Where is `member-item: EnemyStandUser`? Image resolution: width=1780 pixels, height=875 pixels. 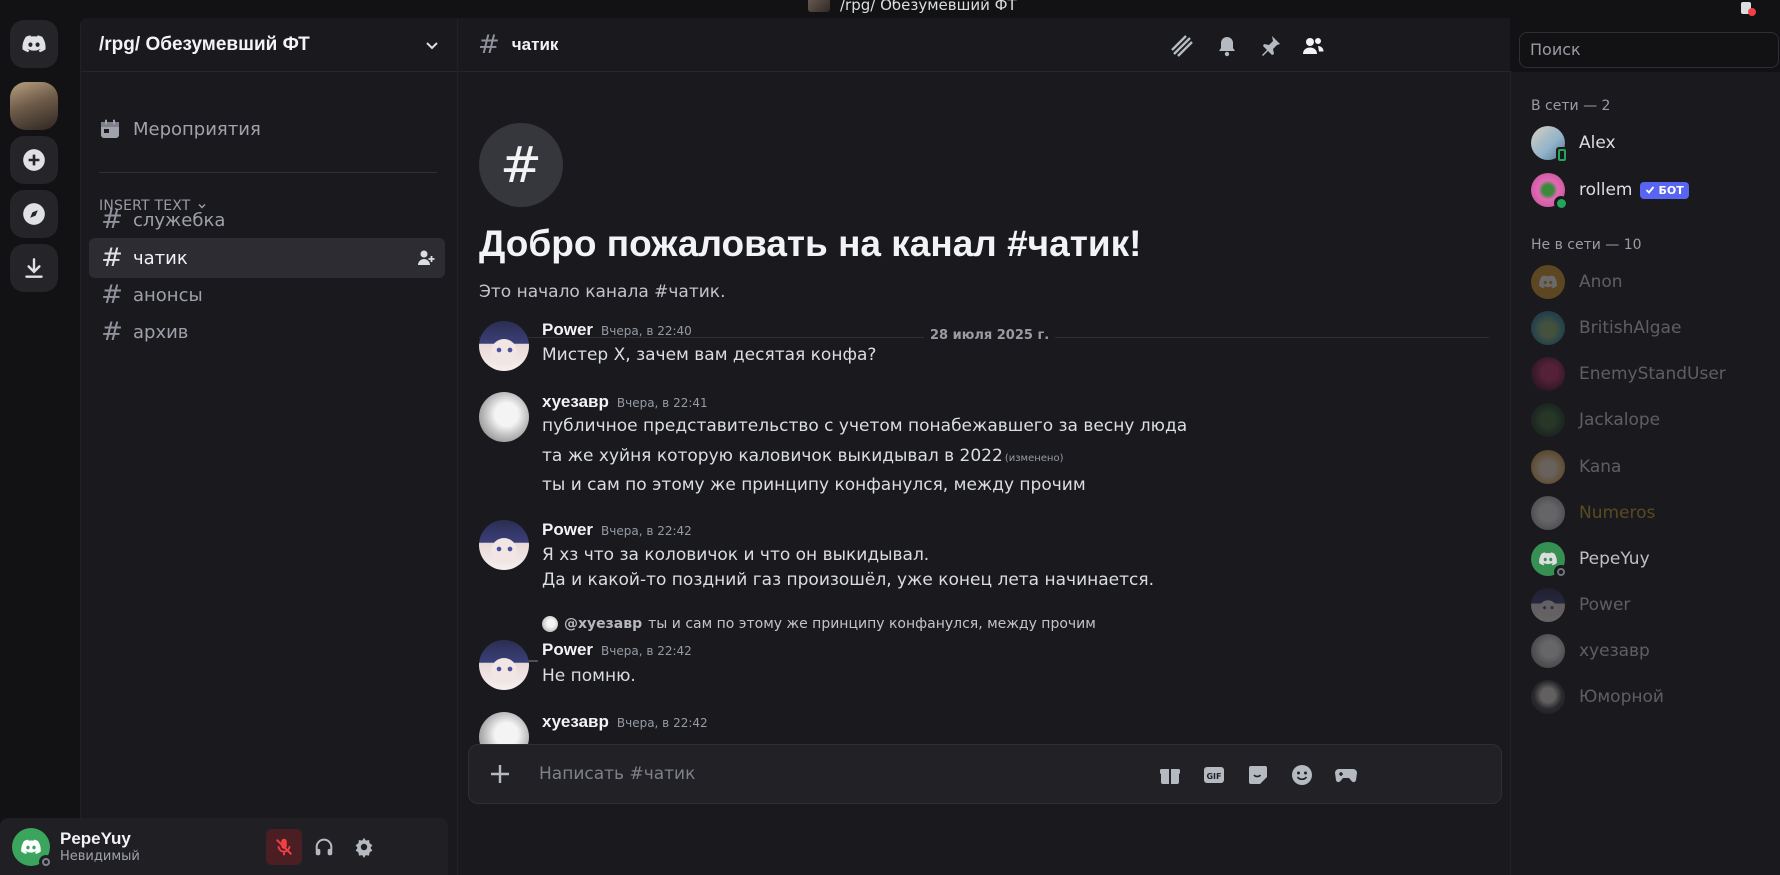 member-item: EnemyStandUser is located at coordinates (1651, 374).